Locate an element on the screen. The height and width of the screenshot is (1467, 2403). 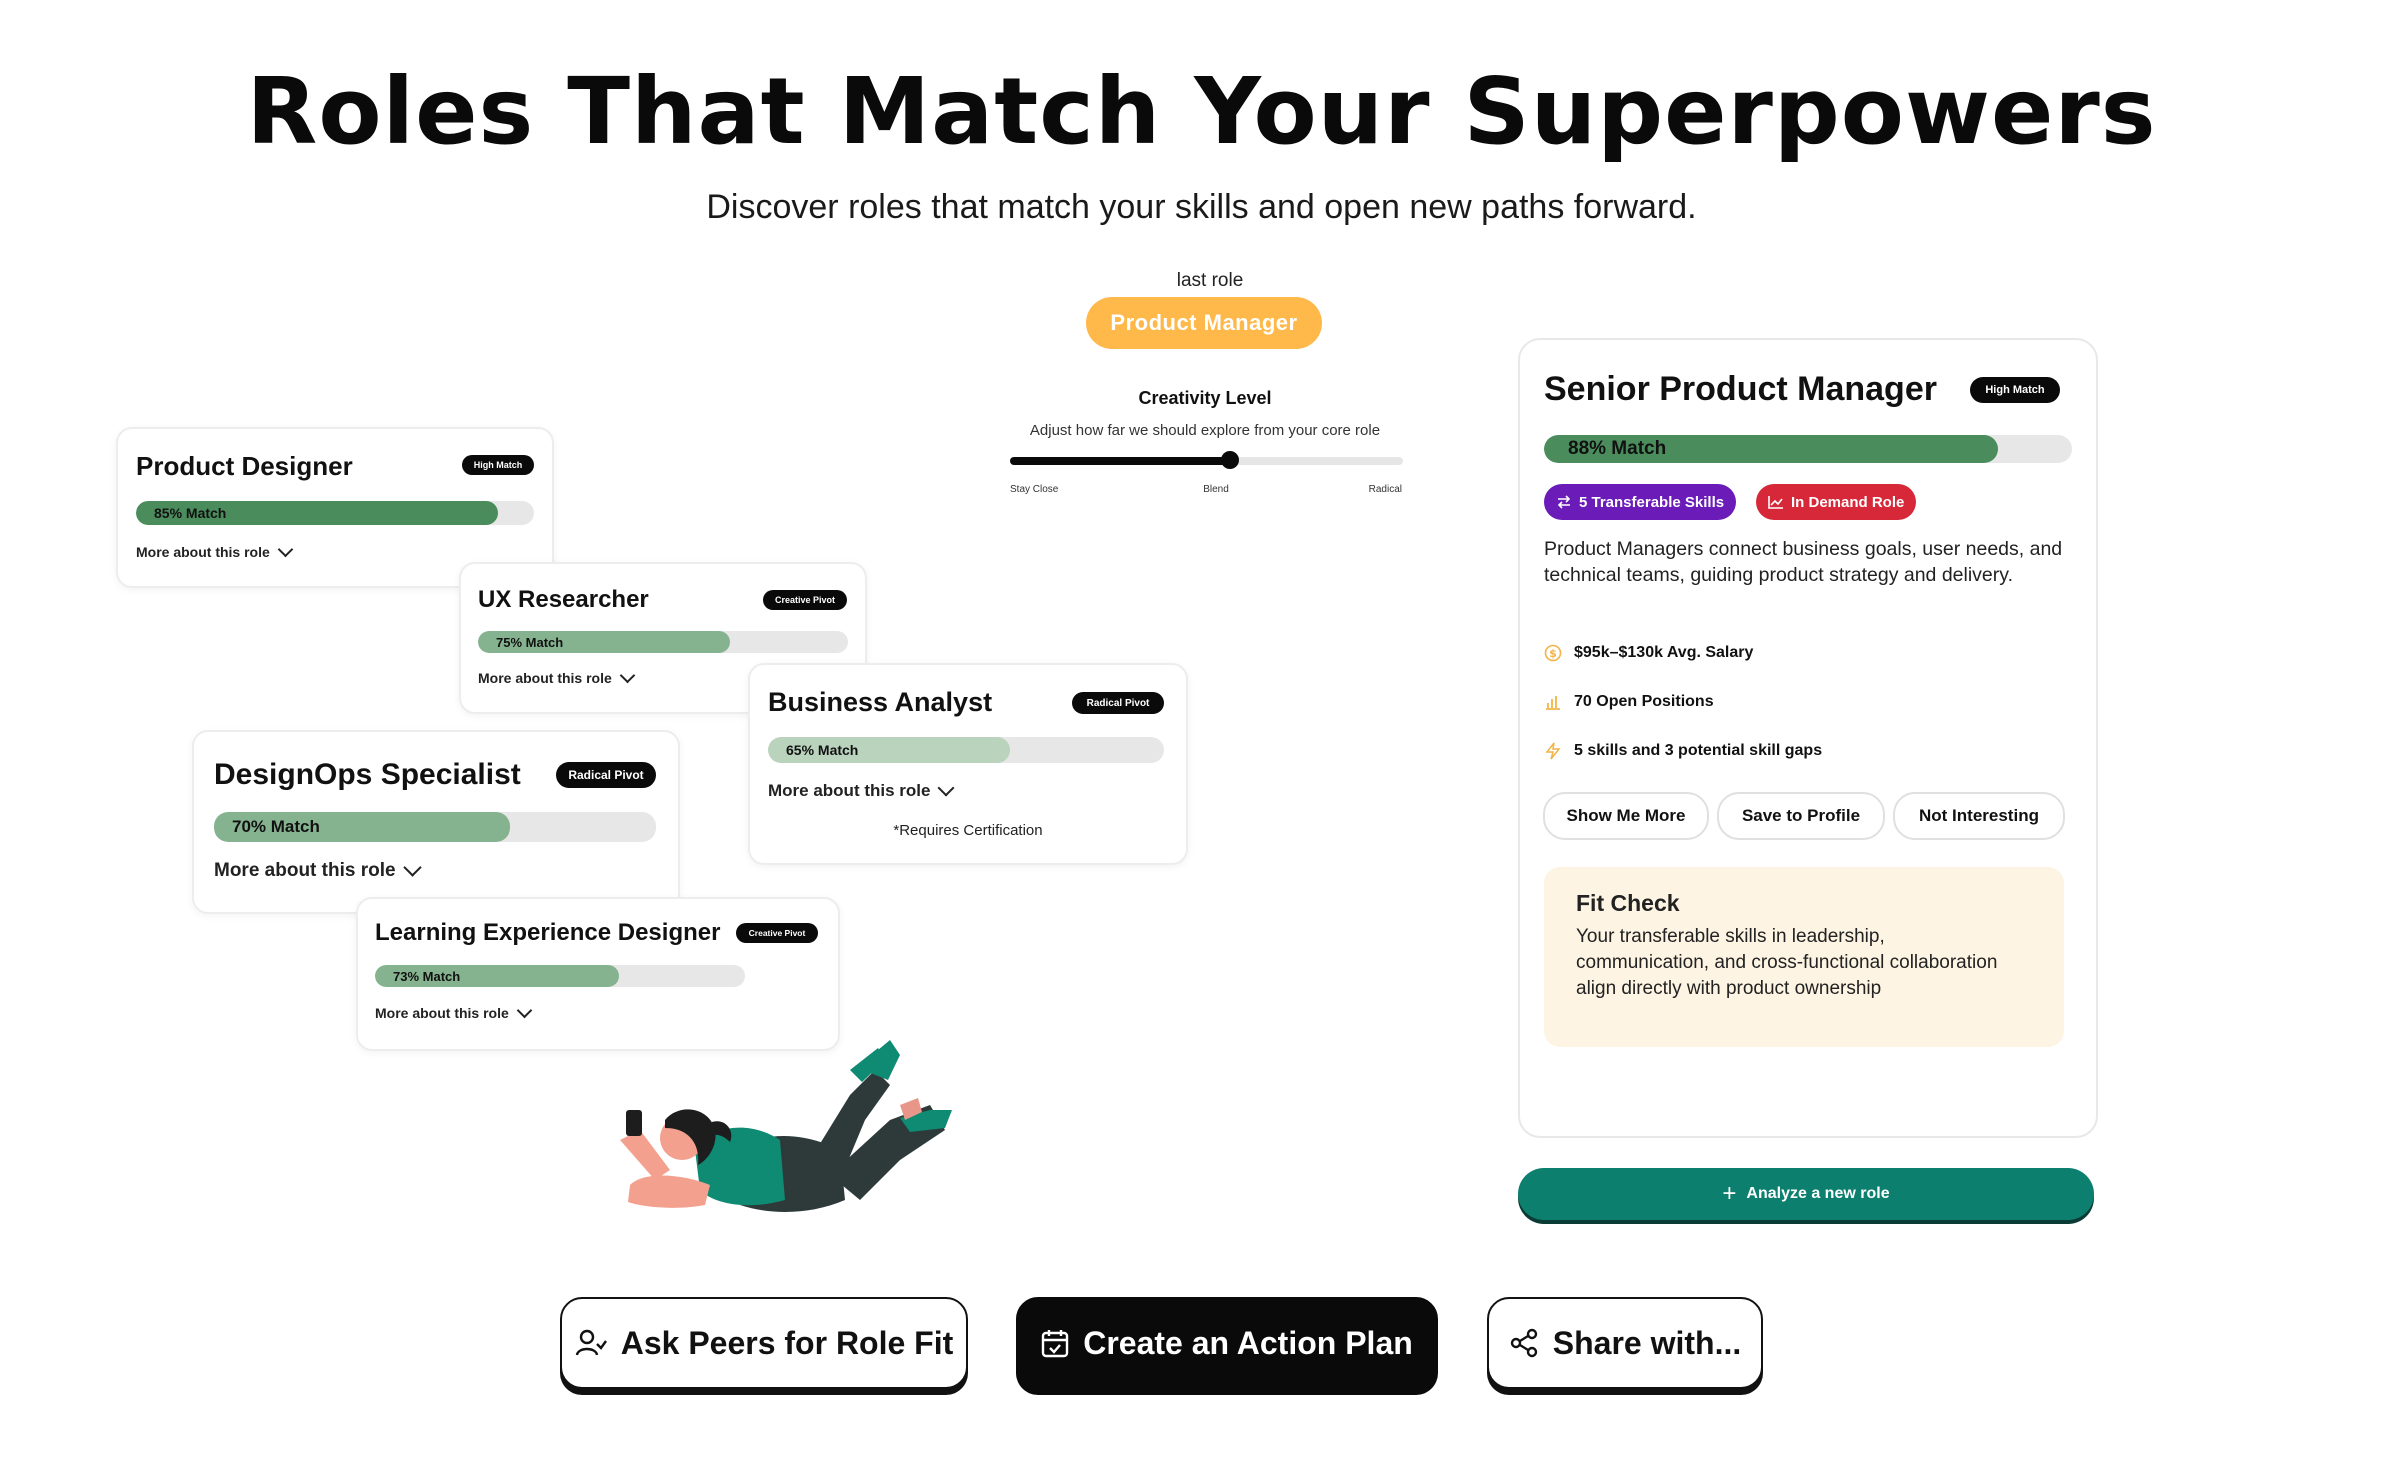
show-me-more-button: Show Me More is located at coordinates (1626, 816).